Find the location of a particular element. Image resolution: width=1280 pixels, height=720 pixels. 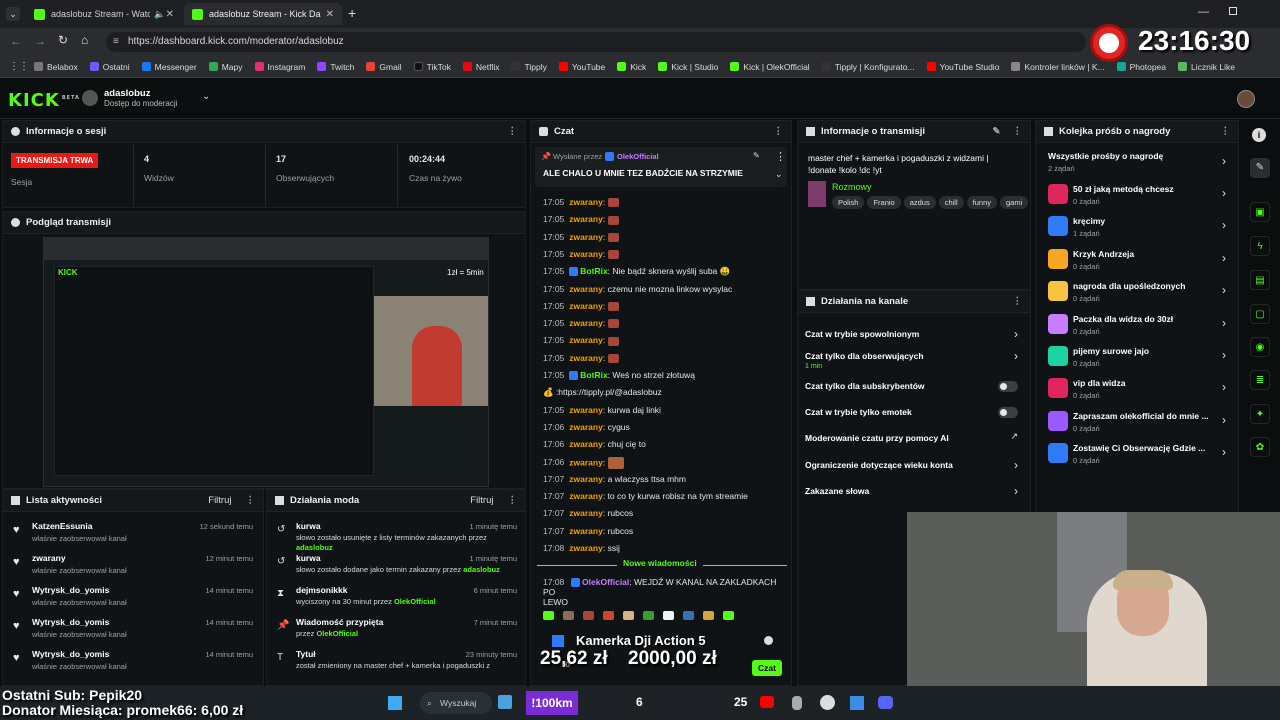

new-tab-icon: + is located at coordinates (352, 13).